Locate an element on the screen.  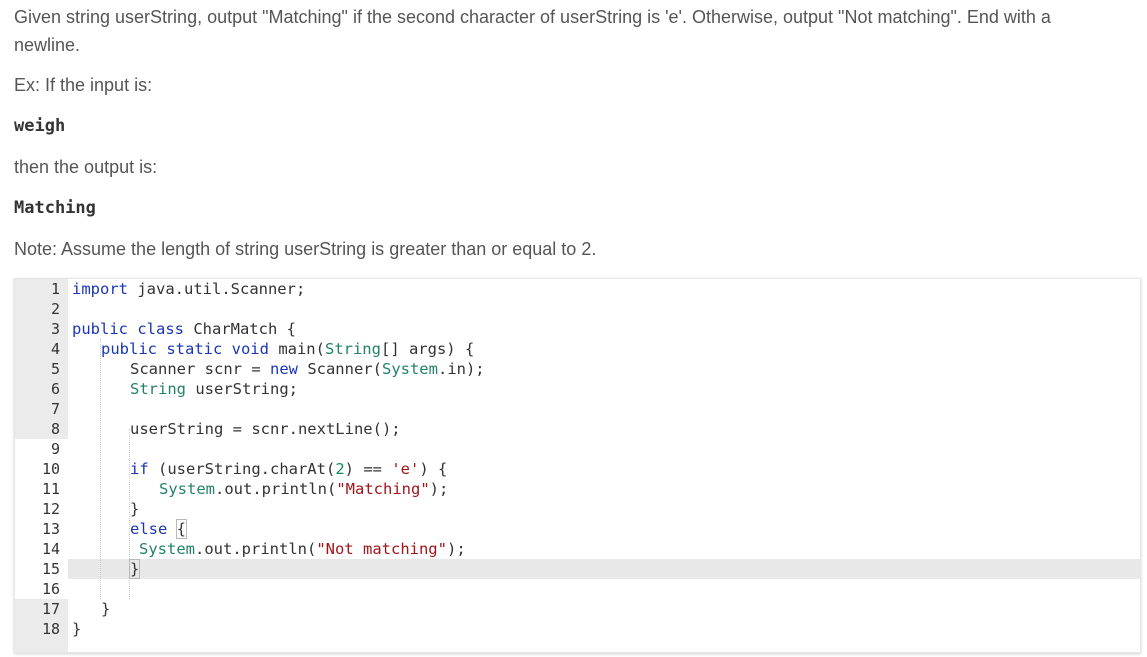
line-number: 2 is located at coordinates (55, 309).